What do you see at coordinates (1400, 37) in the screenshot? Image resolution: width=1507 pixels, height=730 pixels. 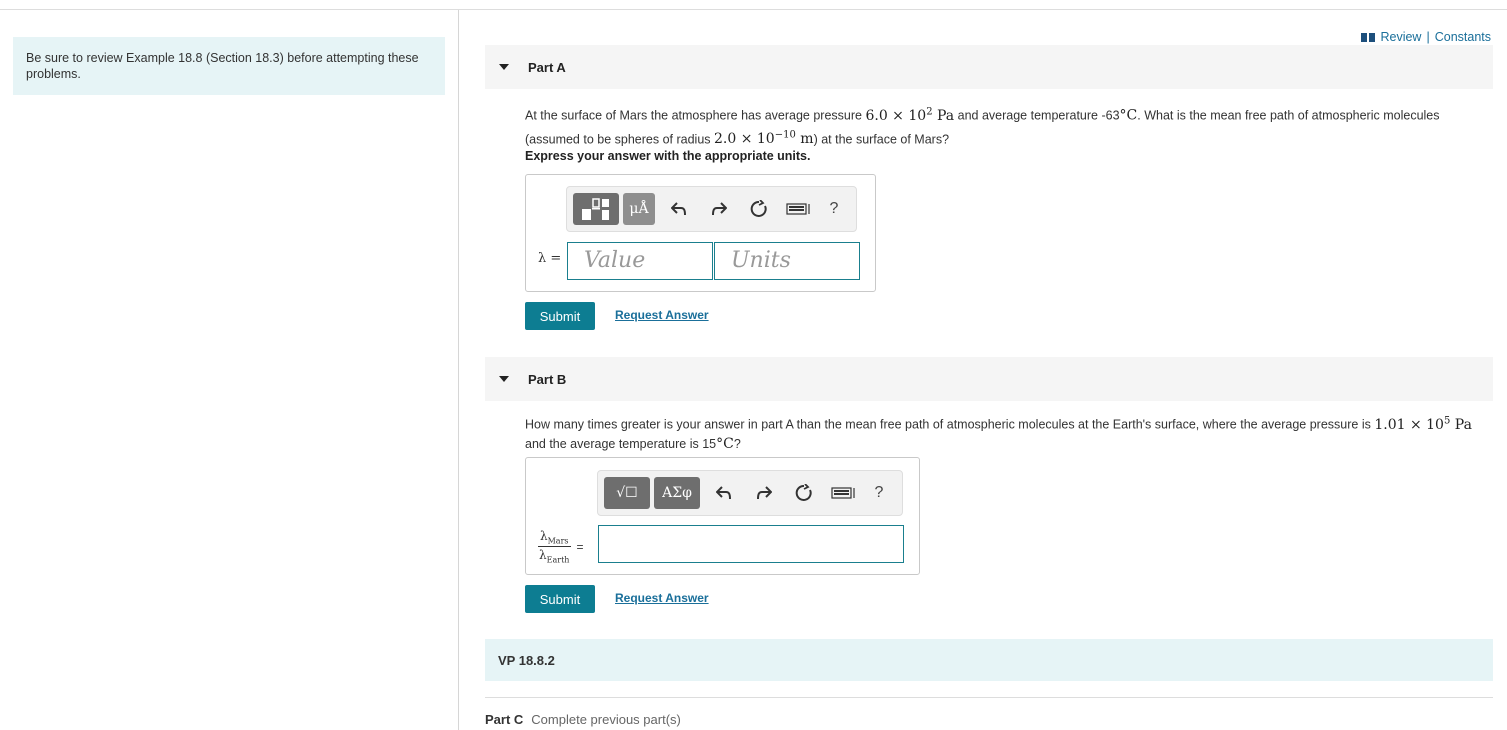 I see `review-link: Review` at bounding box center [1400, 37].